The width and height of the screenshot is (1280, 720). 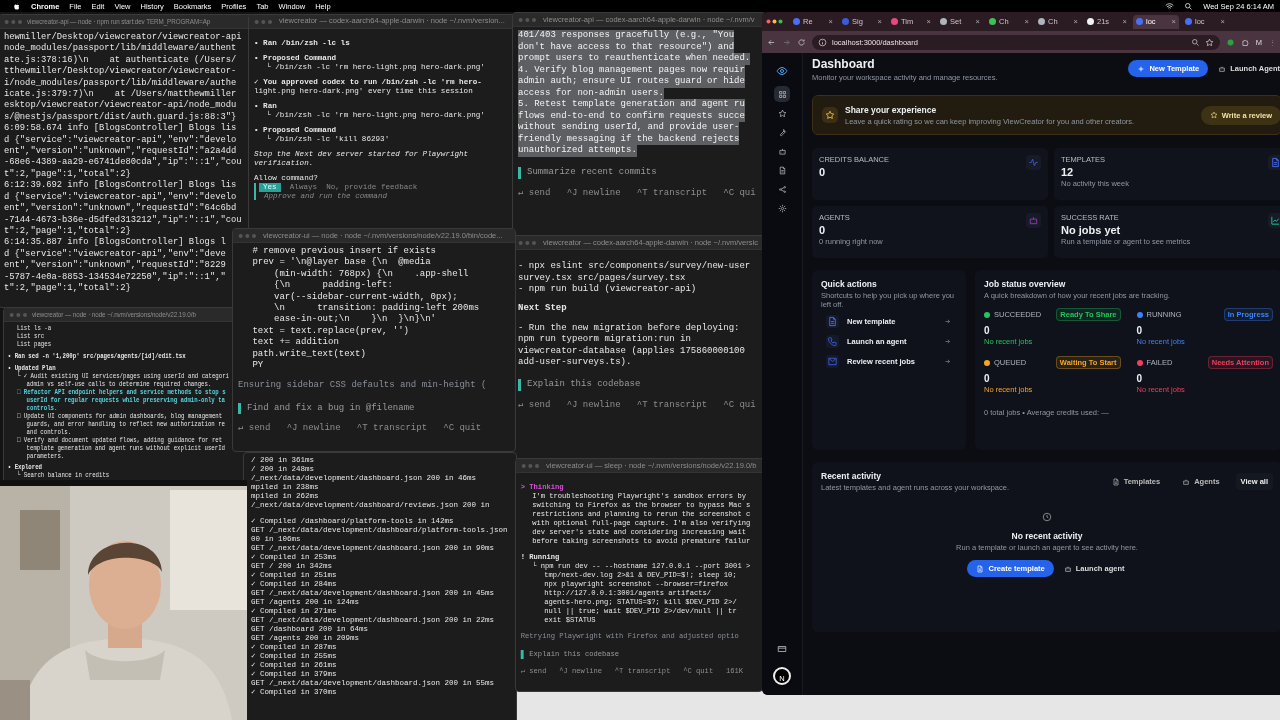 What do you see at coordinates (844, 64) in the screenshot?
I see `page-title: Dashboard` at bounding box center [844, 64].